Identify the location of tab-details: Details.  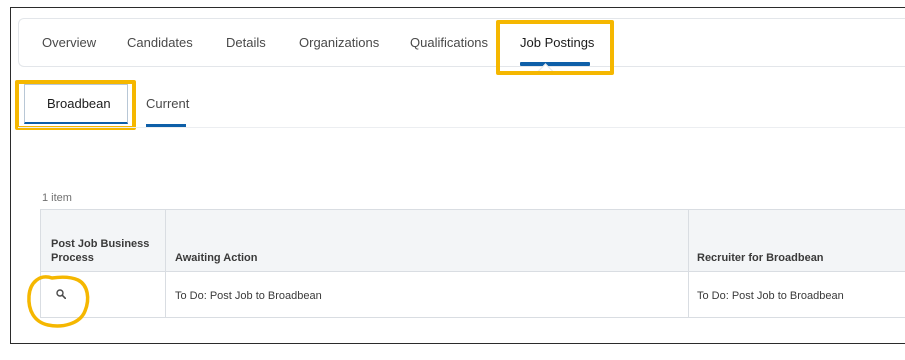
(246, 42).